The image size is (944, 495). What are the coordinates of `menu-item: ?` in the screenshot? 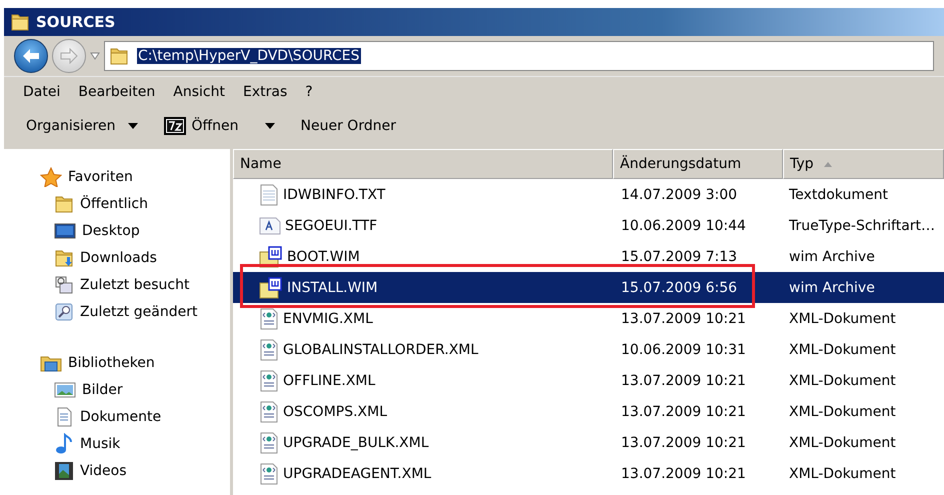 It's located at (309, 92).